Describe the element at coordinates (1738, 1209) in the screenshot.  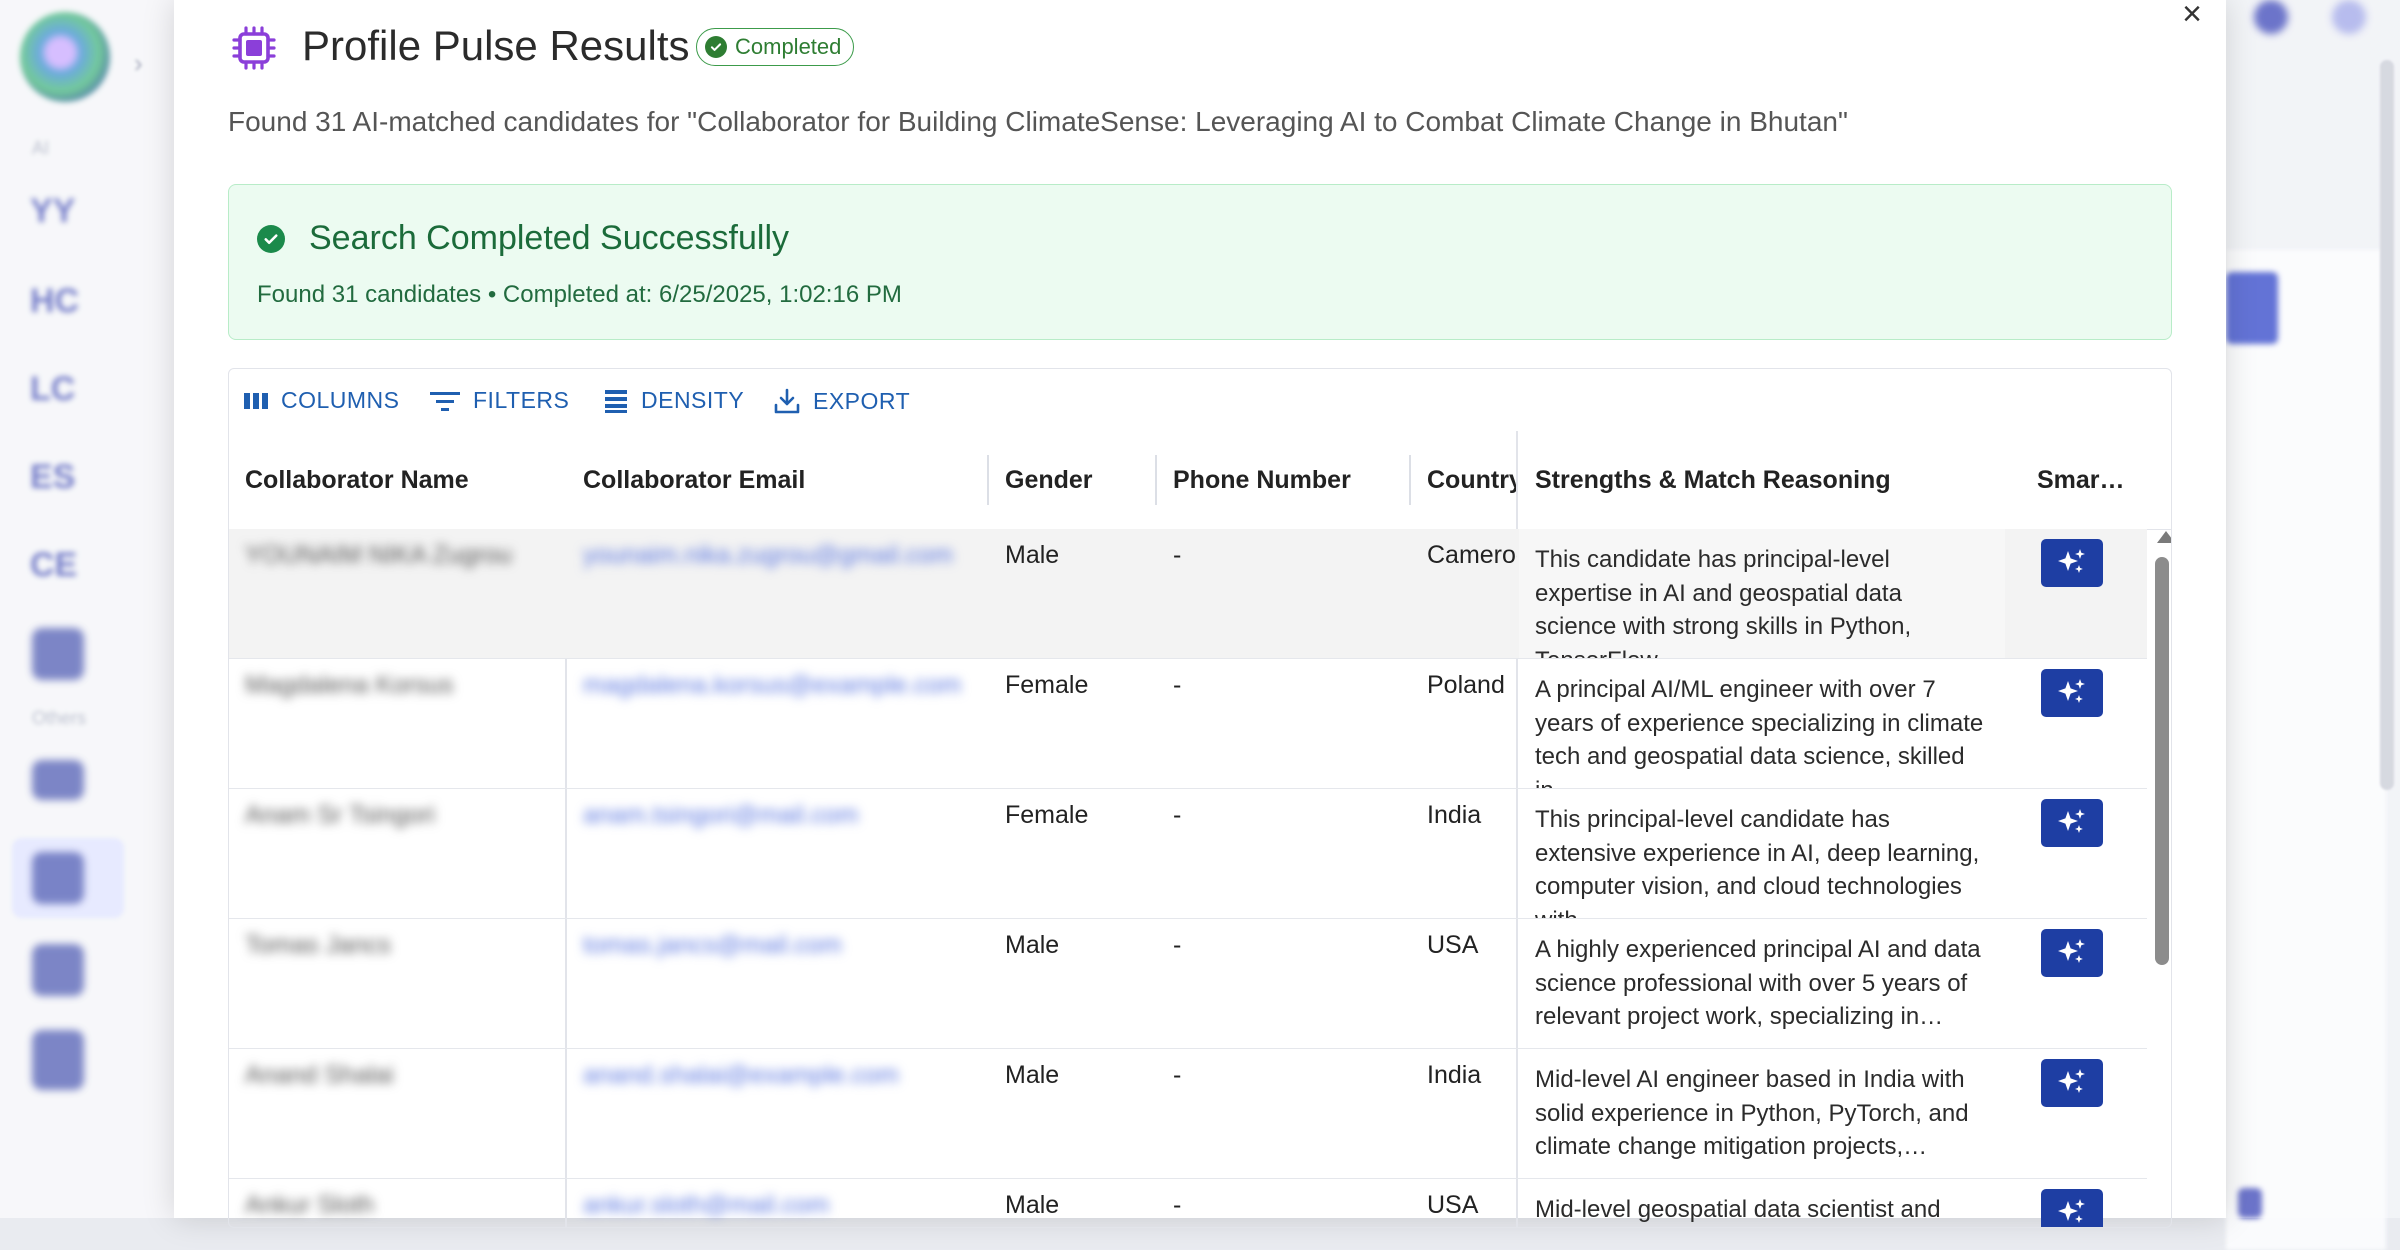
I see `cell-strengths: Mid-level geospatial data scientist and` at that location.